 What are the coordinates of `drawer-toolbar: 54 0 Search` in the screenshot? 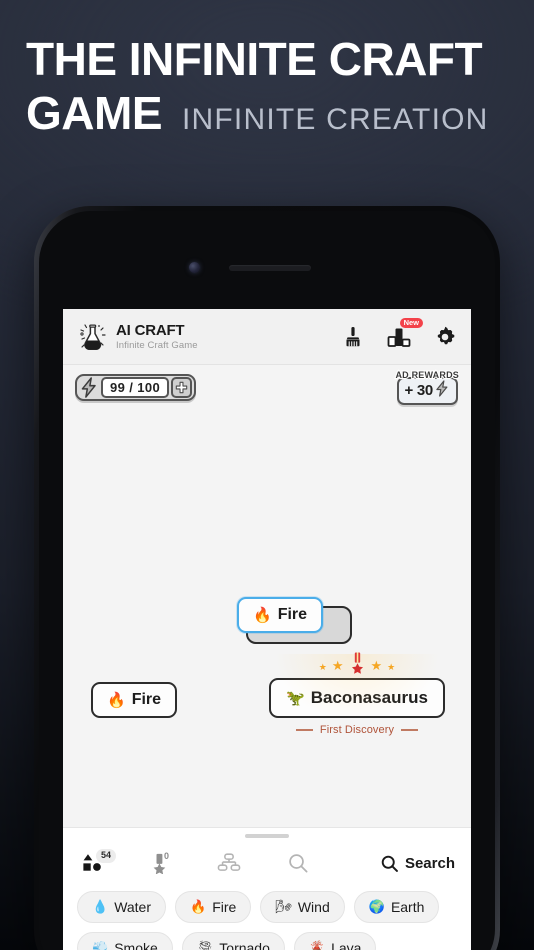 It's located at (267, 863).